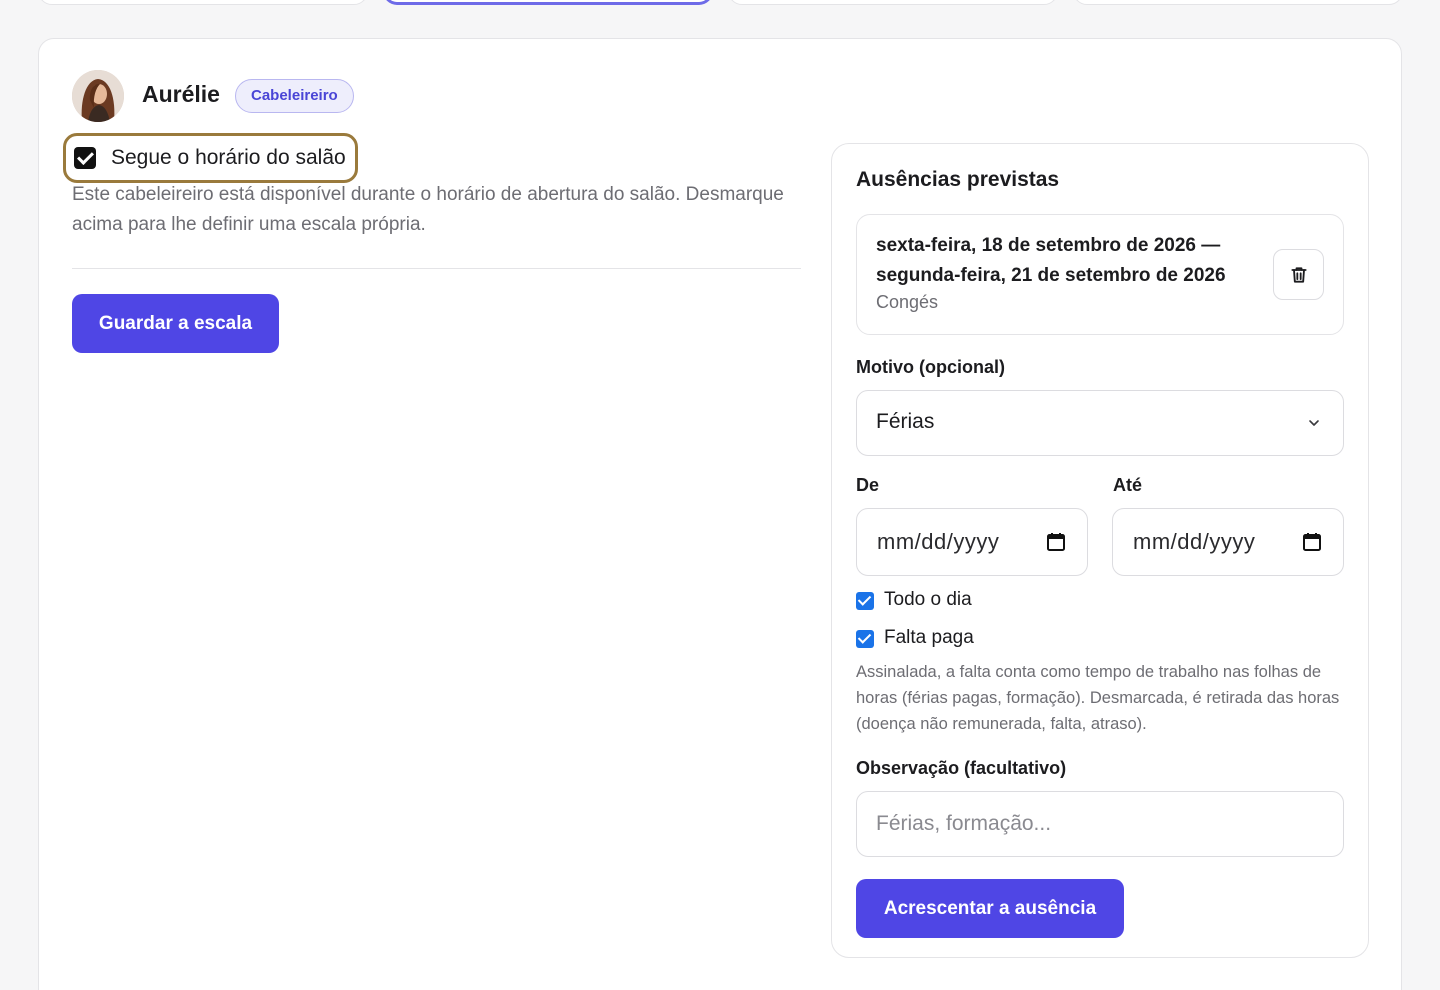 Image resolution: width=1440 pixels, height=990 pixels. What do you see at coordinates (928, 600) in the screenshot?
I see `all-day-label: Todo o dia` at bounding box center [928, 600].